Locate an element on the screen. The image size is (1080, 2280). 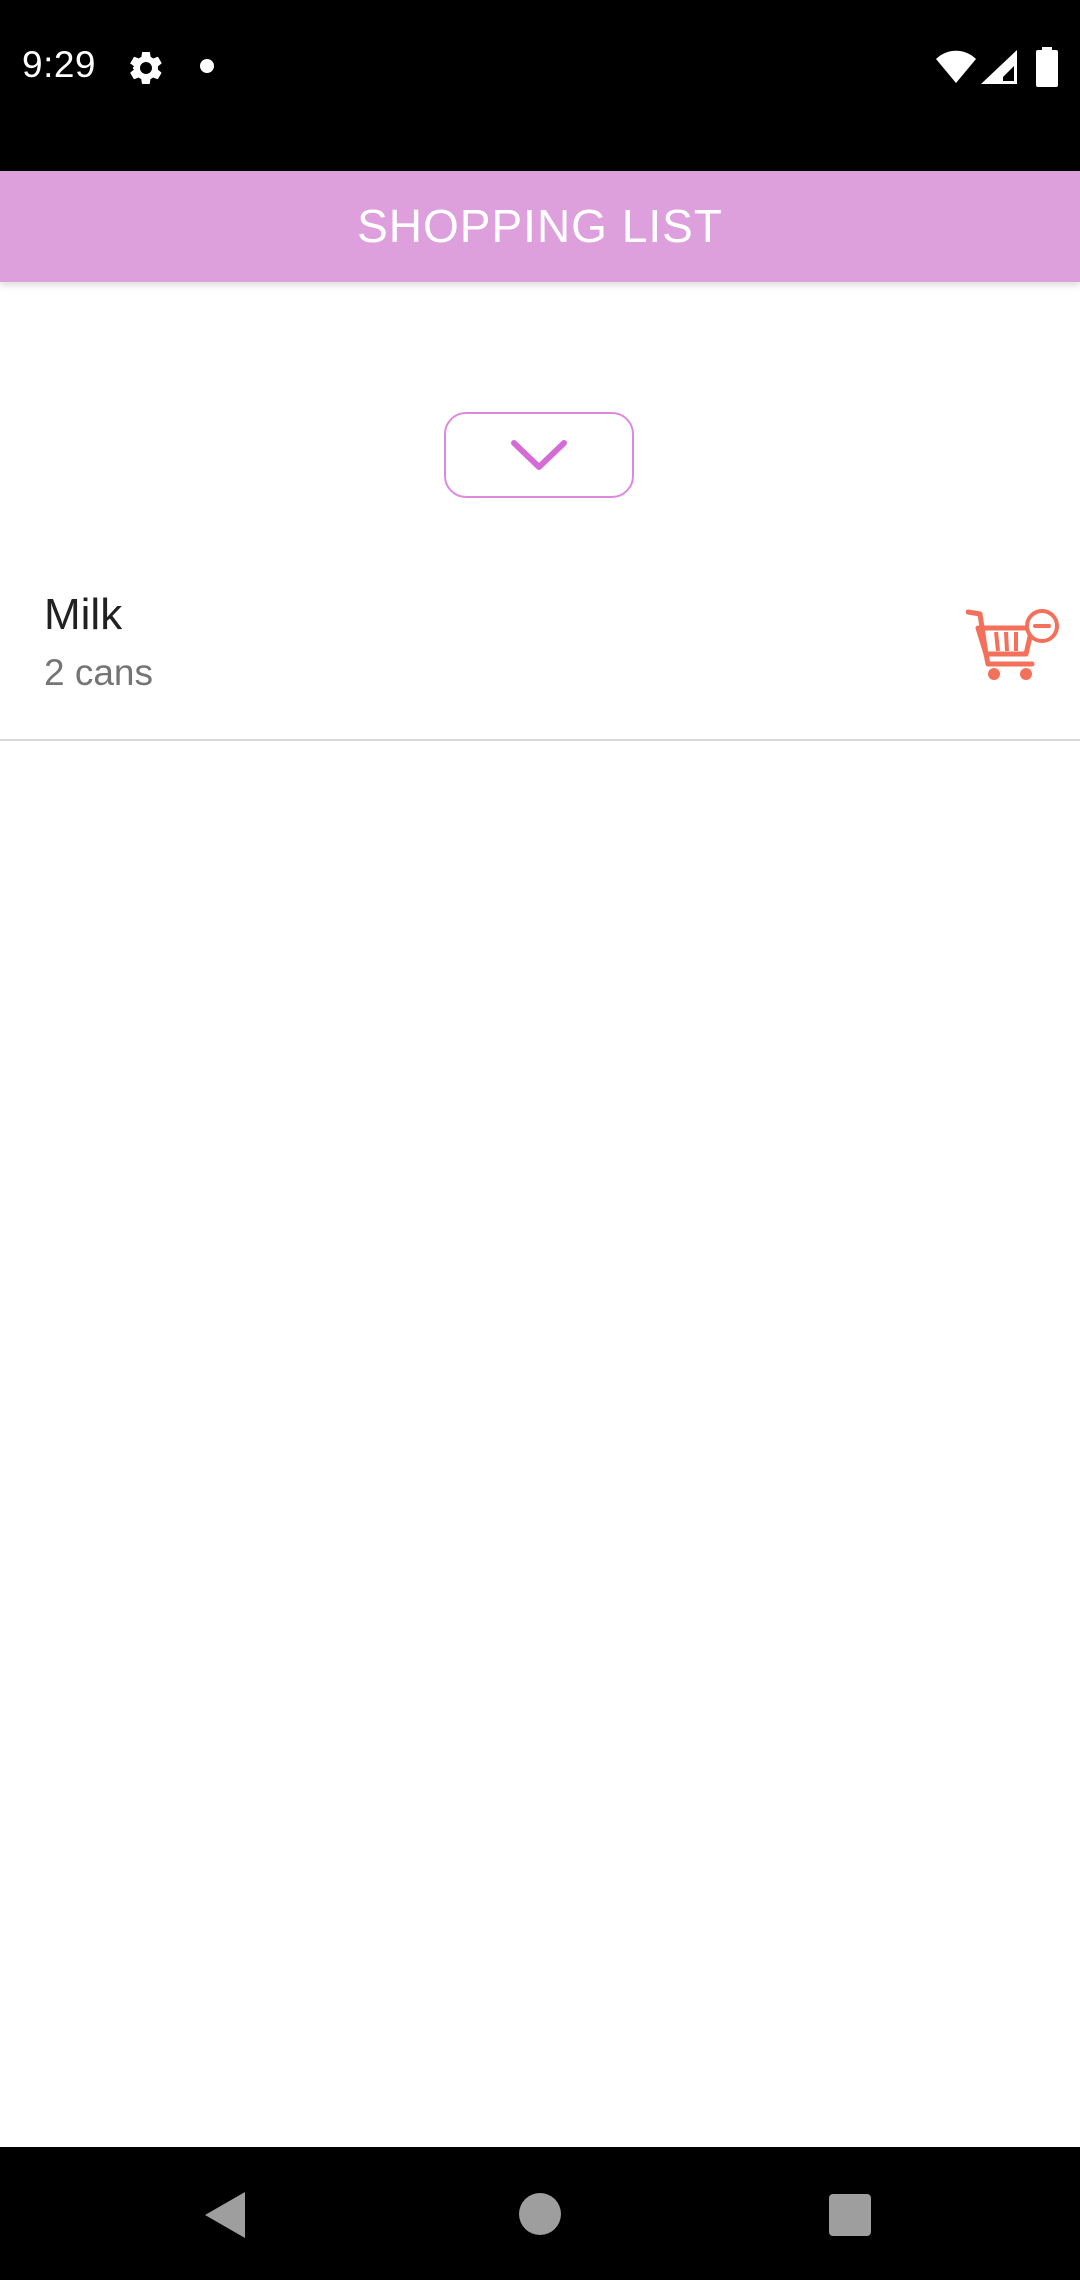
cart-remove-icon is located at coordinates (1013, 647).